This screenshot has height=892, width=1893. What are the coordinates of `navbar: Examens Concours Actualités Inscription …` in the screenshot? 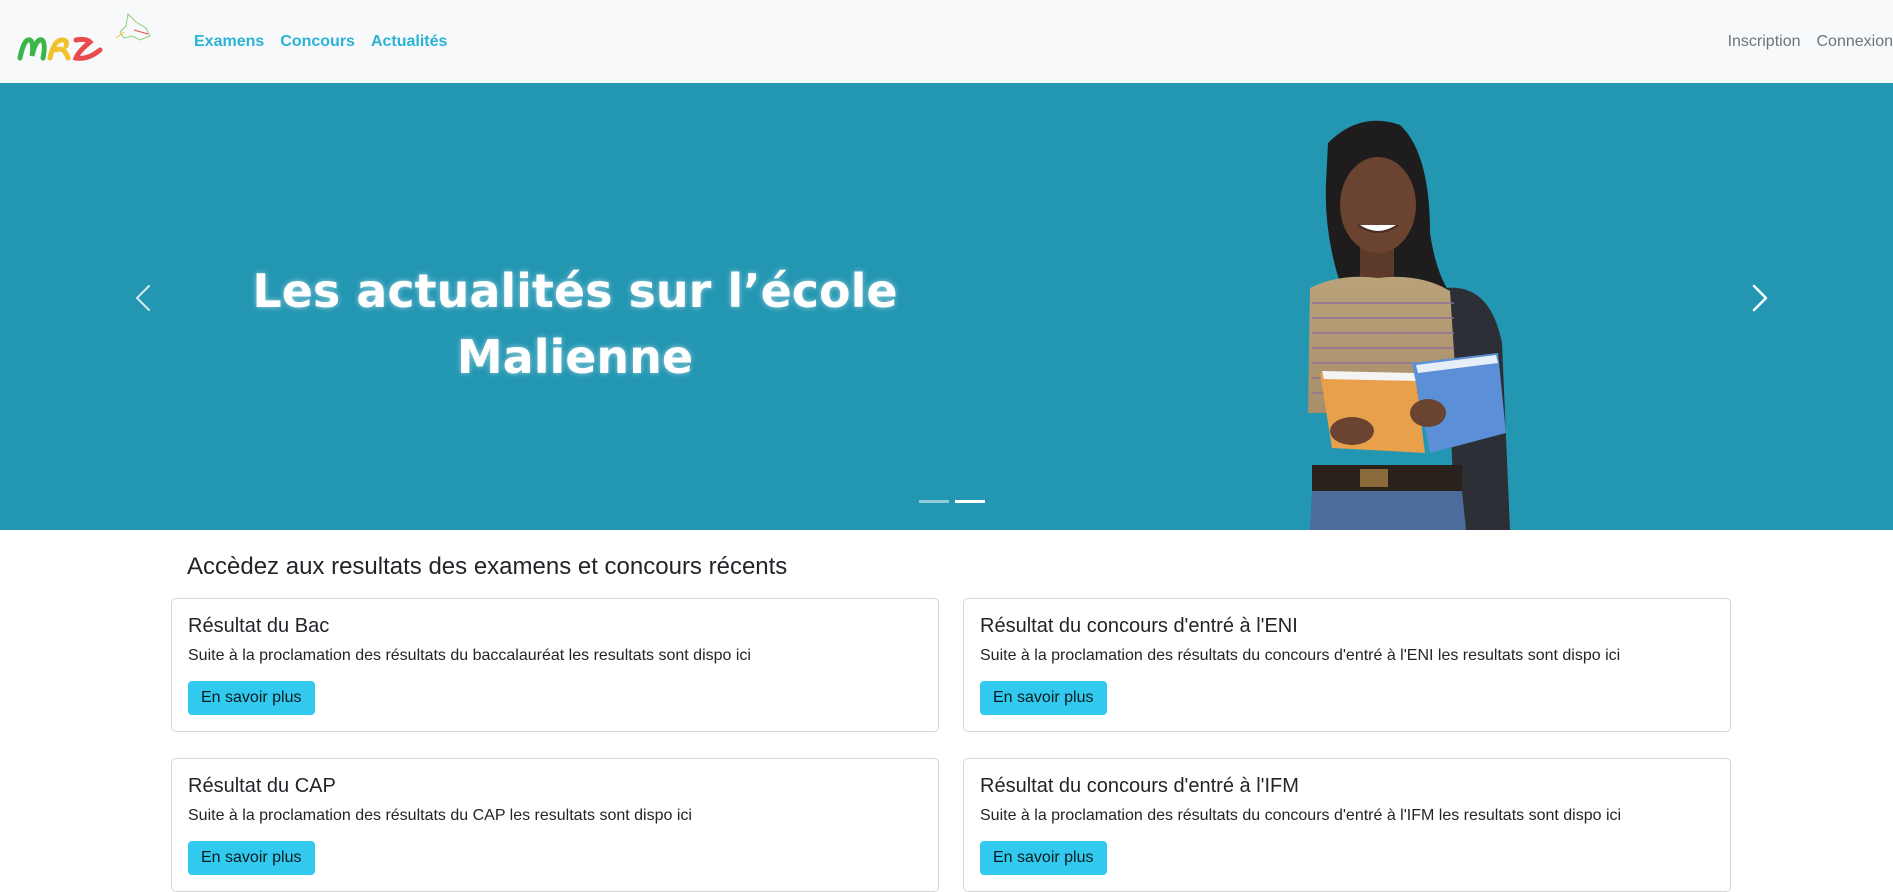 It's located at (946, 41).